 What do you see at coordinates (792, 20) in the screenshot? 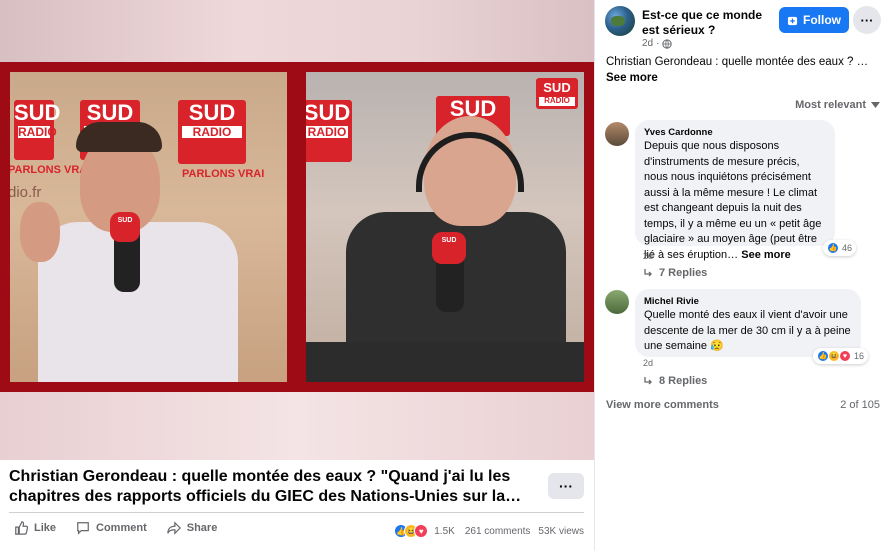
I see `follow-icon` at bounding box center [792, 20].